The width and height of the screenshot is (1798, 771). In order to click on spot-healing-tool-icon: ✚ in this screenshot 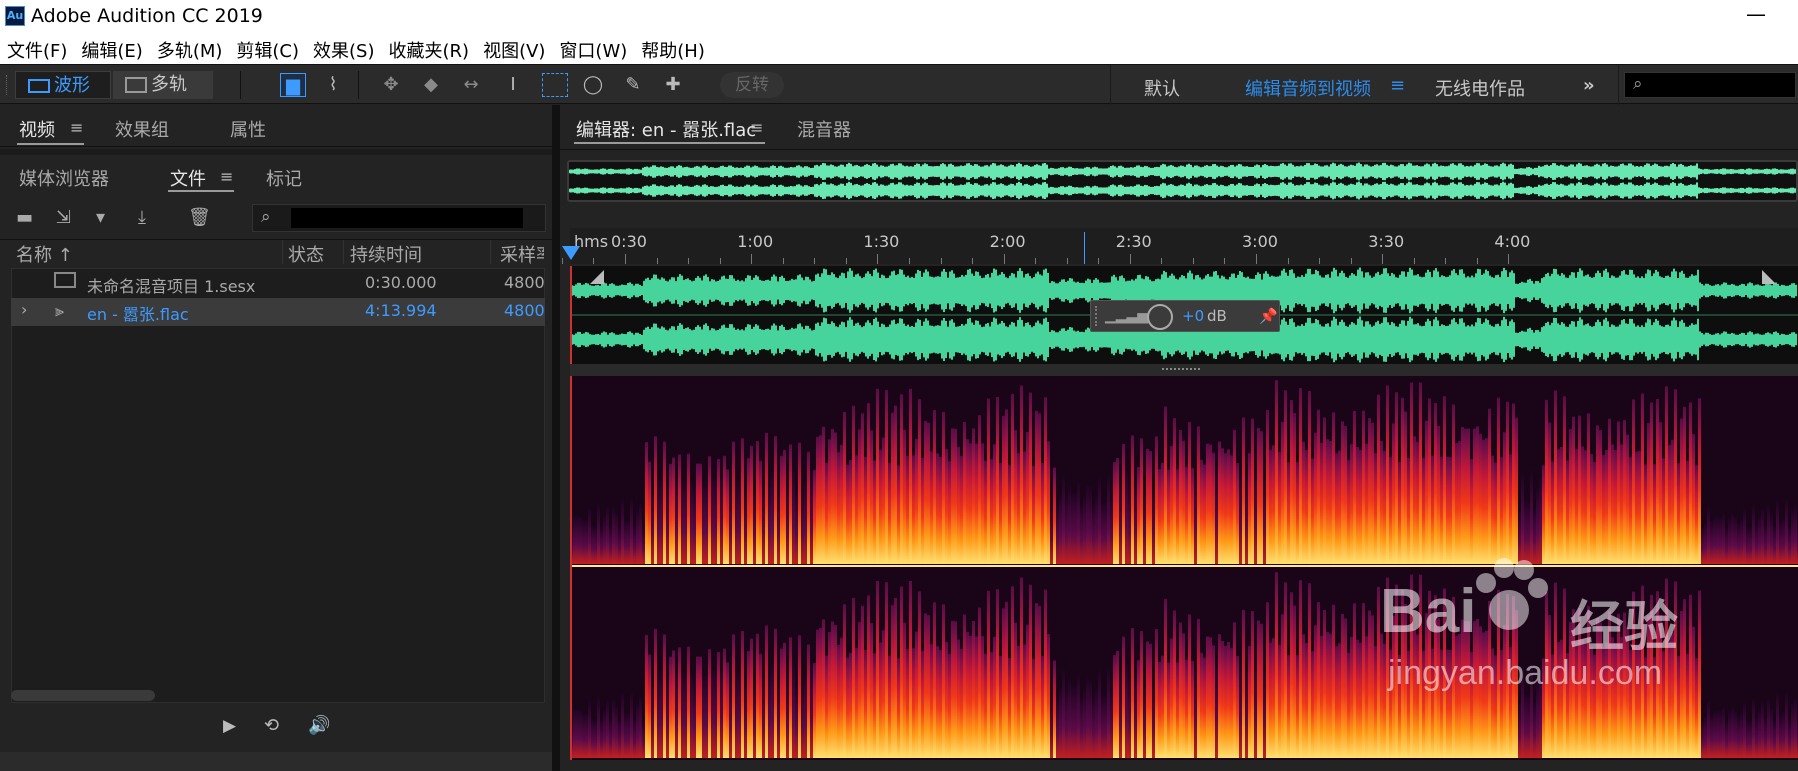, I will do `click(673, 85)`.